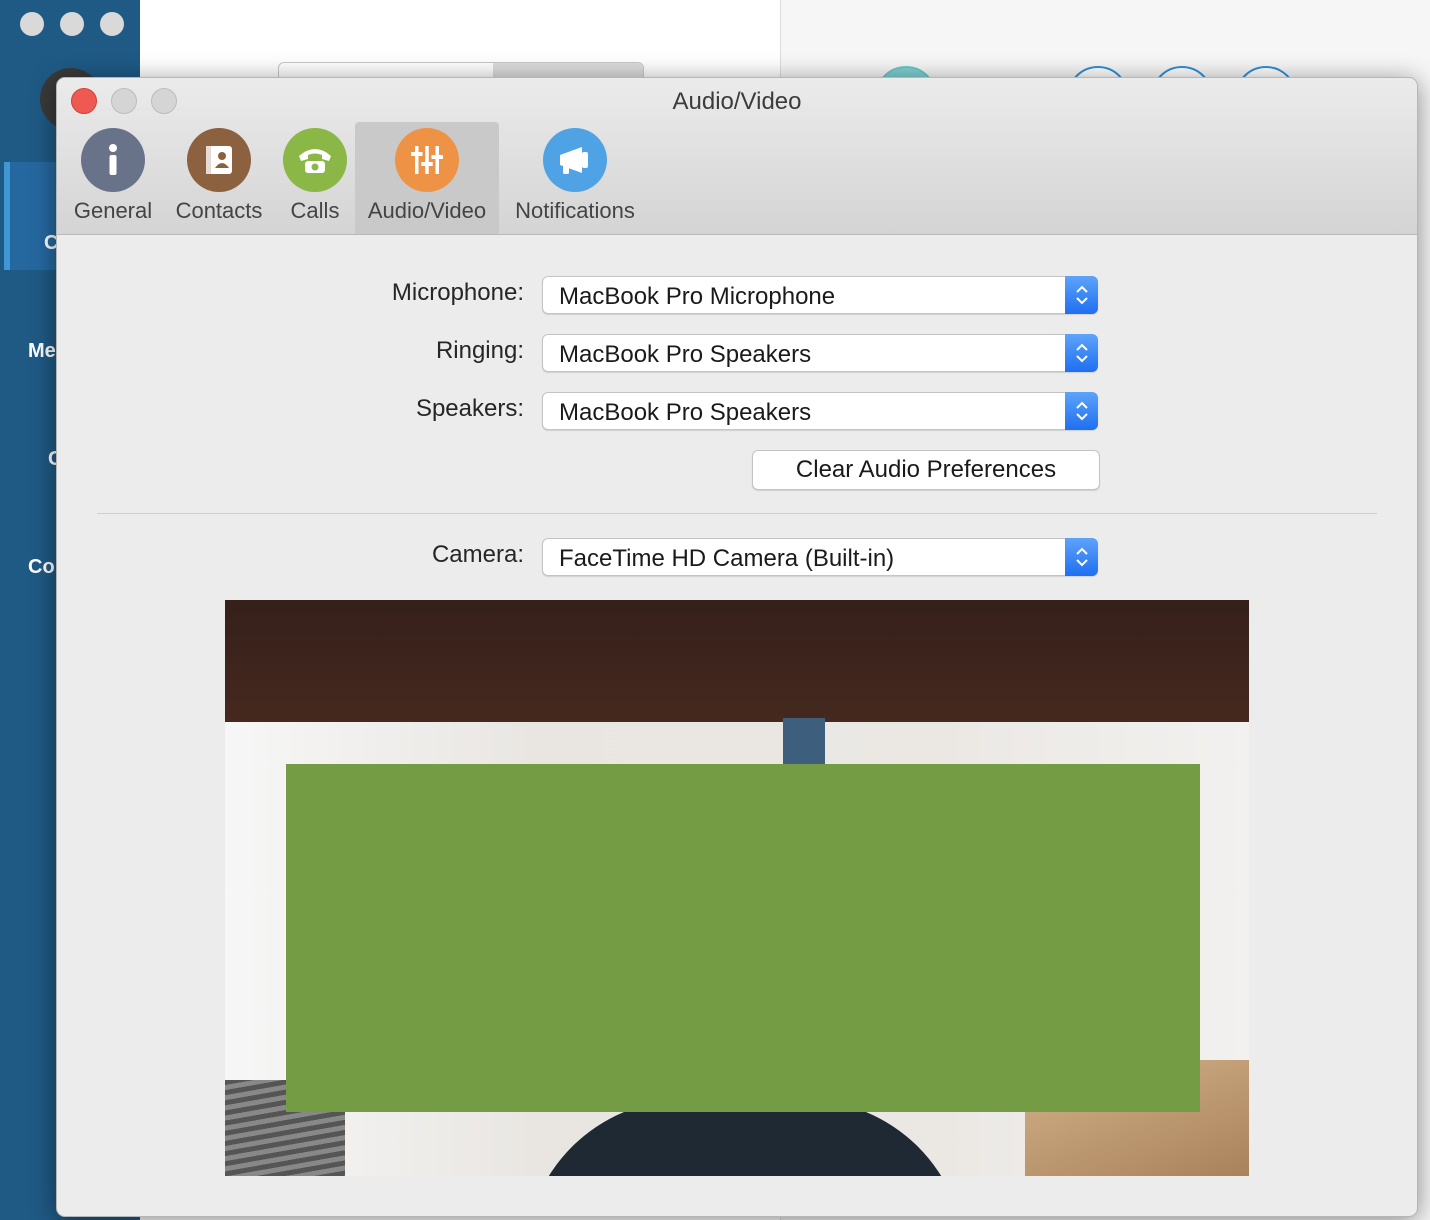 Image resolution: width=1430 pixels, height=1220 pixels. Describe the element at coordinates (315, 160) in the screenshot. I see `phone-icon` at that location.